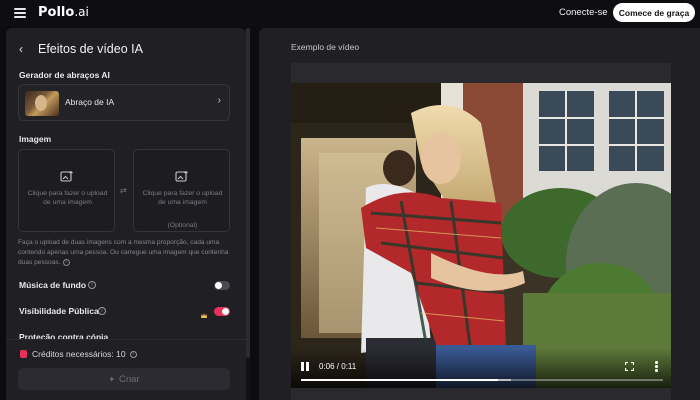  Describe the element at coordinates (338, 366) in the screenshot. I see `video-time: 0:06 / 0:11` at that location.